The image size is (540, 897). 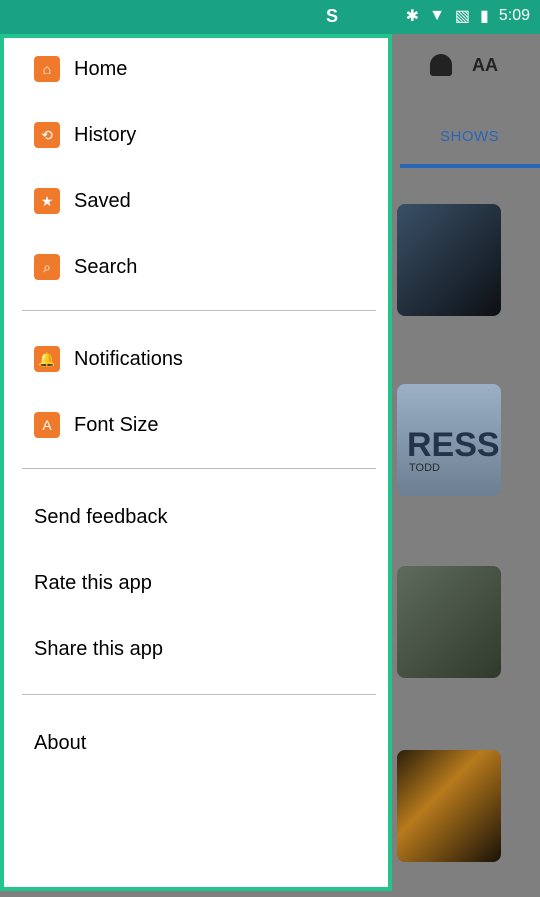 I want to click on drawer-item-label: History, so click(x=105, y=134).